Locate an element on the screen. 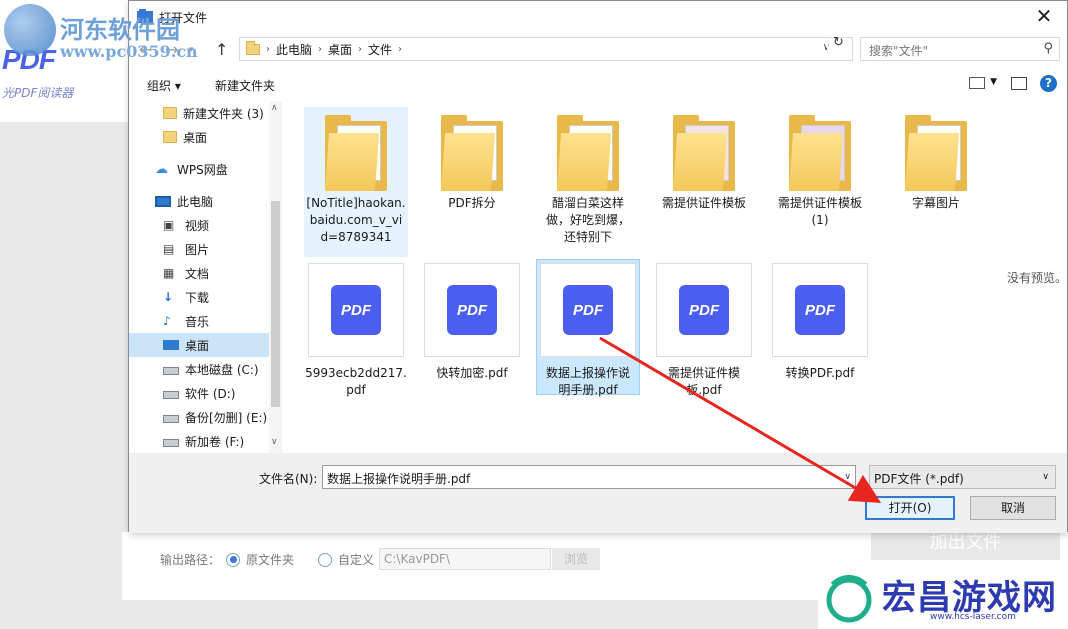  watermark-url: www.hcs-laser.com is located at coordinates (973, 617).